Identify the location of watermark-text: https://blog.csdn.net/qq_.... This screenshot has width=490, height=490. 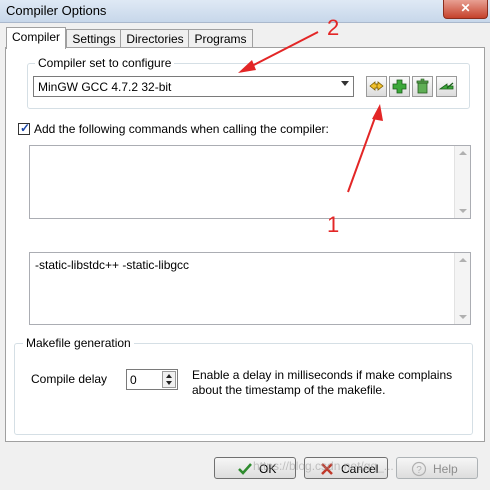
(323, 466).